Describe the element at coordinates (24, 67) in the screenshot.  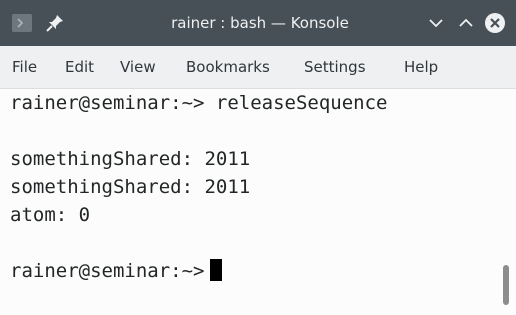
I see `menu-file: File` at that location.